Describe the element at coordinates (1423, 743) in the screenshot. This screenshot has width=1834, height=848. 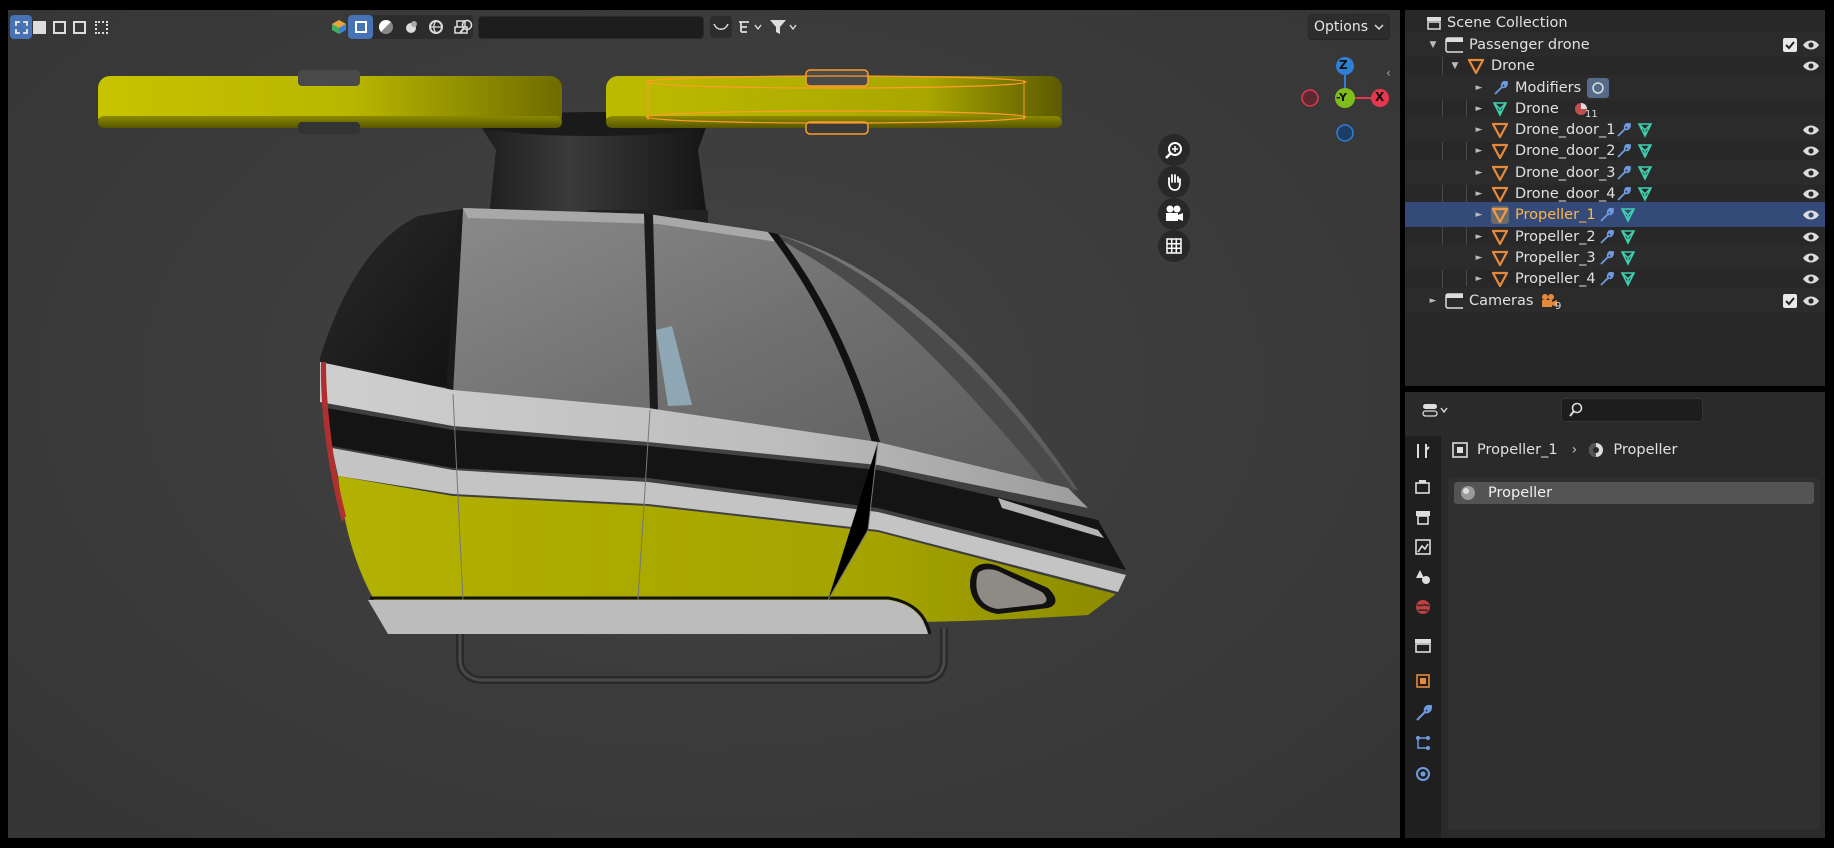
I see `particles-icon` at that location.